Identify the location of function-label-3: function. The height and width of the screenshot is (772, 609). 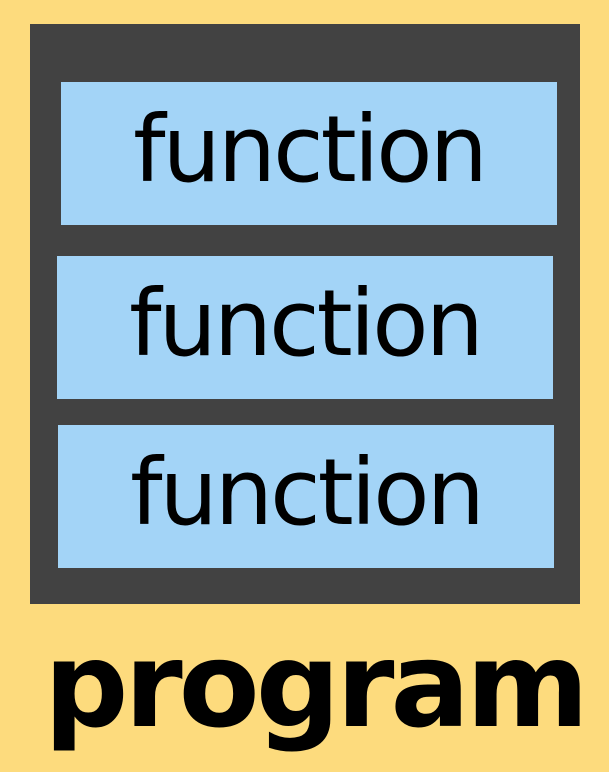
(307, 492).